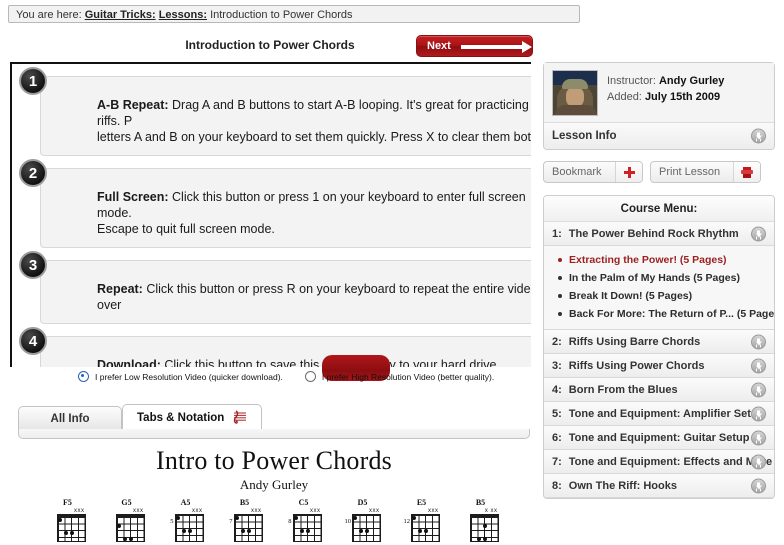 The image size is (784, 545). What do you see at coordinates (231, 521) in the screenshot?
I see `chord-fret-number: 7` at bounding box center [231, 521].